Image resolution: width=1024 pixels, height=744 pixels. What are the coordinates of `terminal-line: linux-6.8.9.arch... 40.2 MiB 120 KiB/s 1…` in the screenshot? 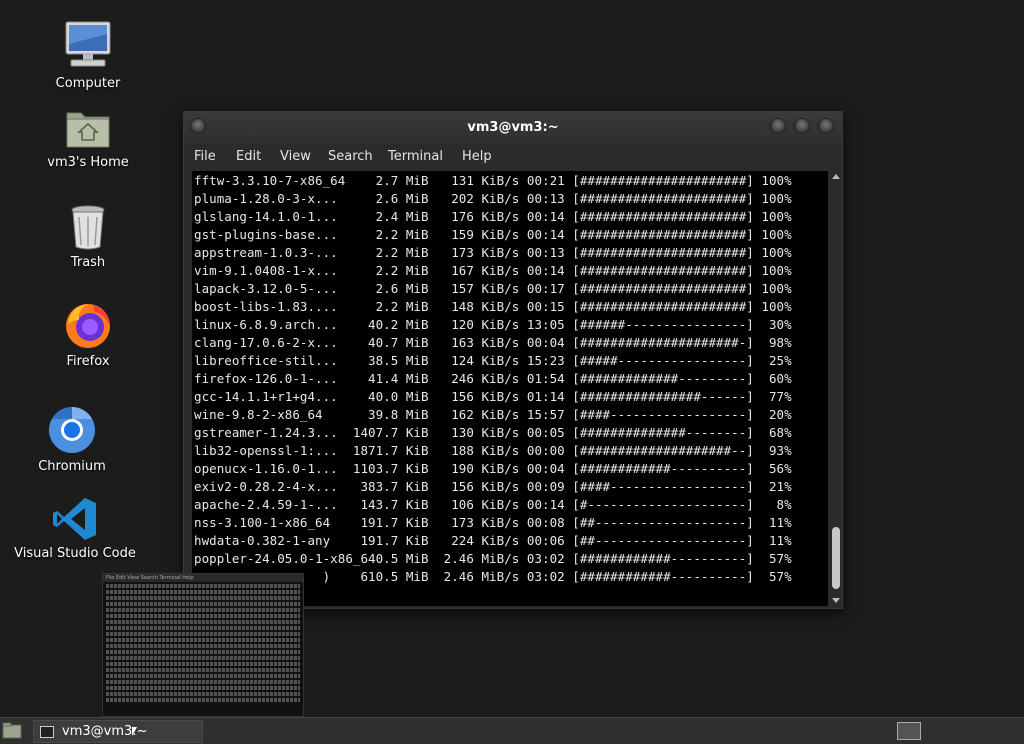 It's located at (493, 324).